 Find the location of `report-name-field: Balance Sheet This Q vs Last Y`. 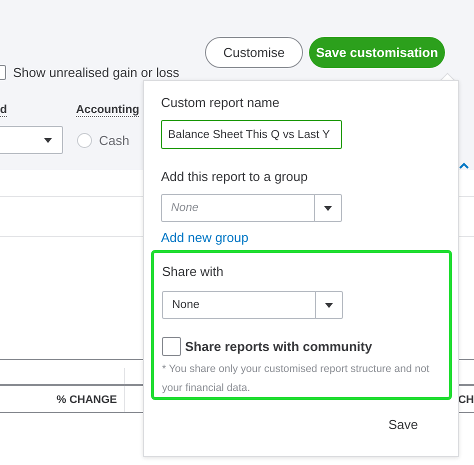

report-name-field: Balance Sheet This Q vs Last Y is located at coordinates (251, 134).